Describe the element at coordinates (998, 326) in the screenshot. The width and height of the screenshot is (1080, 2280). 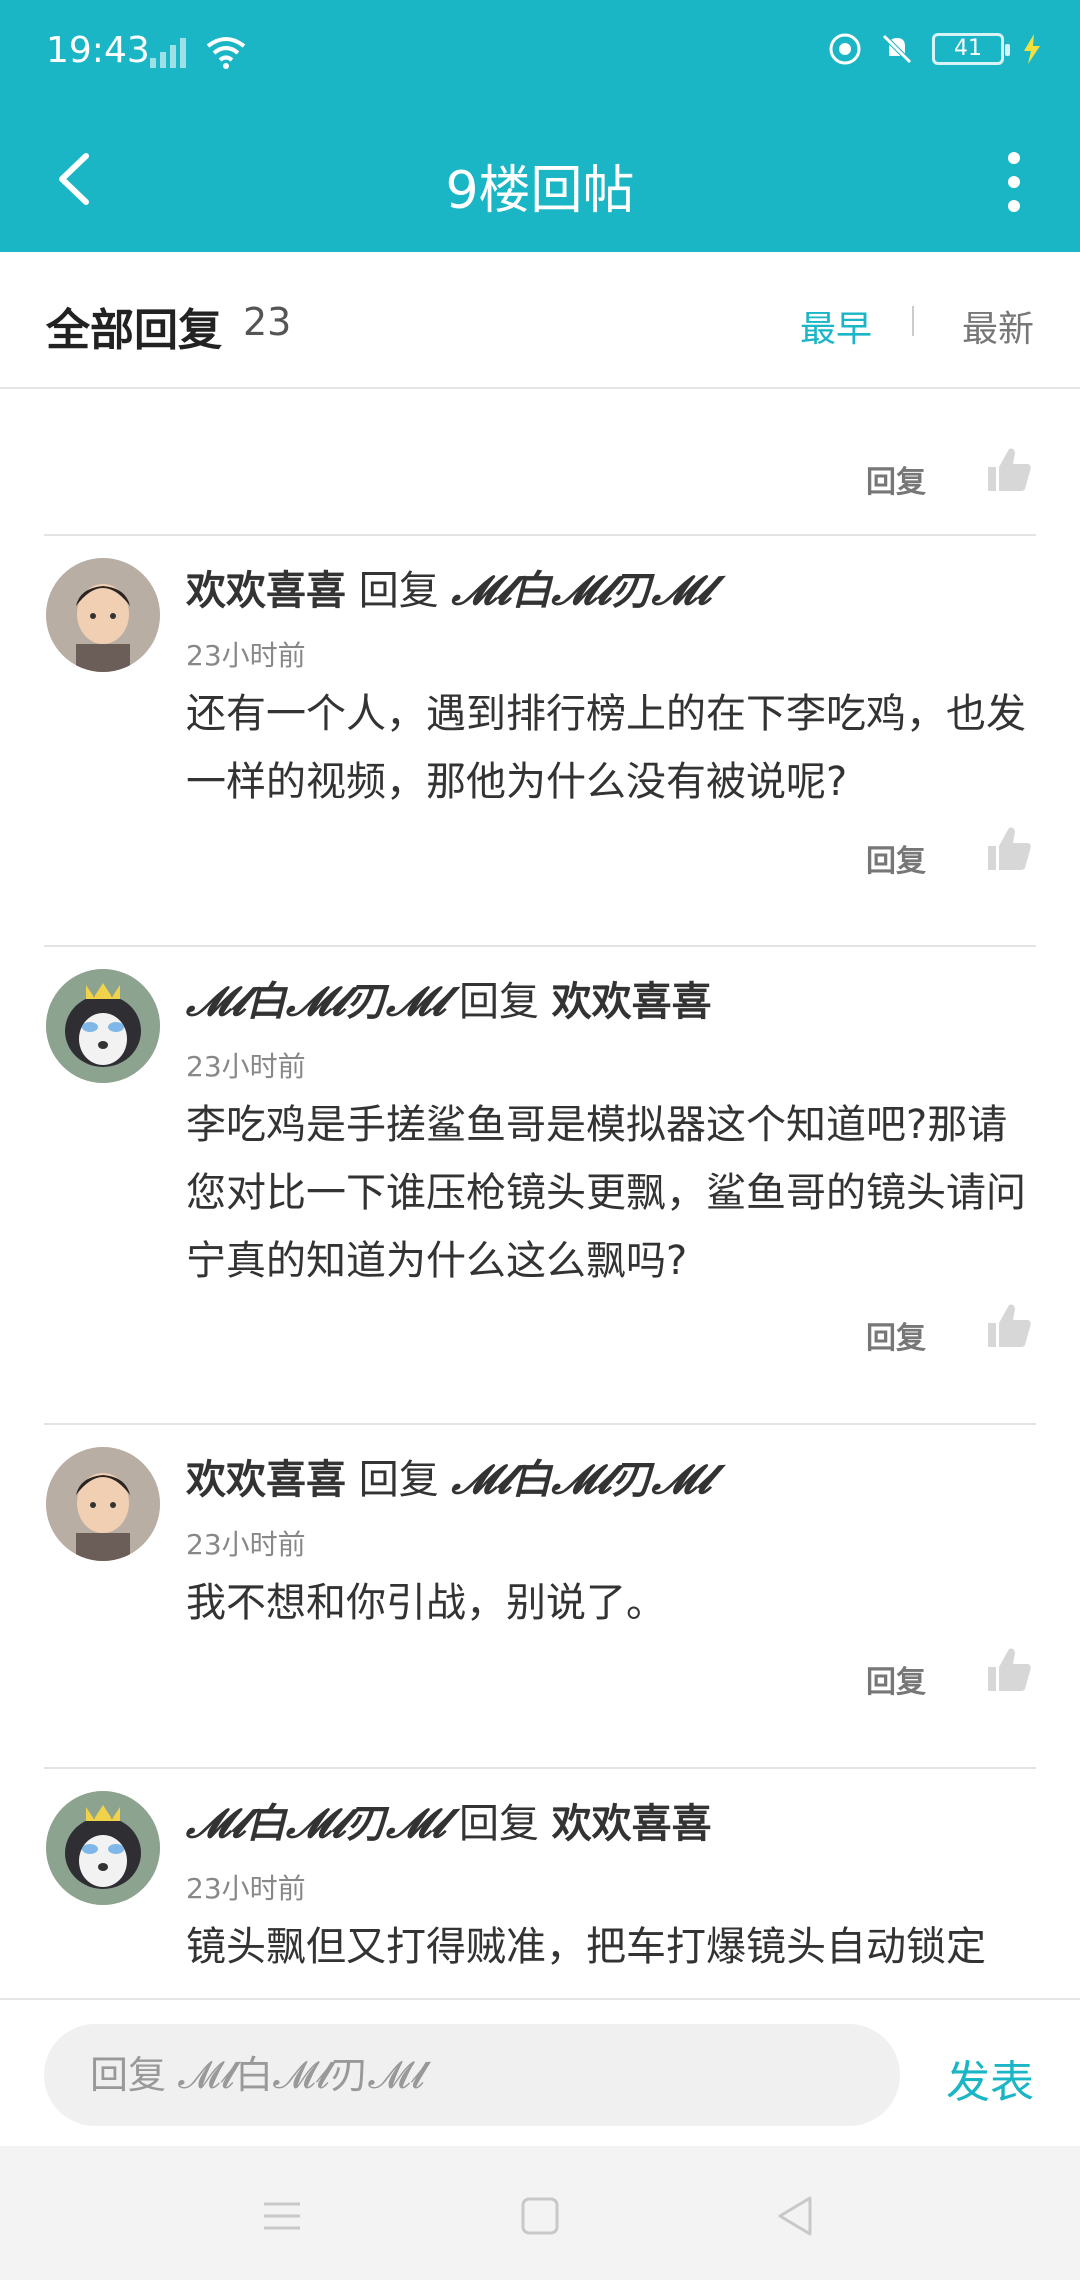
I see `sort-latest-tab: 最新` at that location.